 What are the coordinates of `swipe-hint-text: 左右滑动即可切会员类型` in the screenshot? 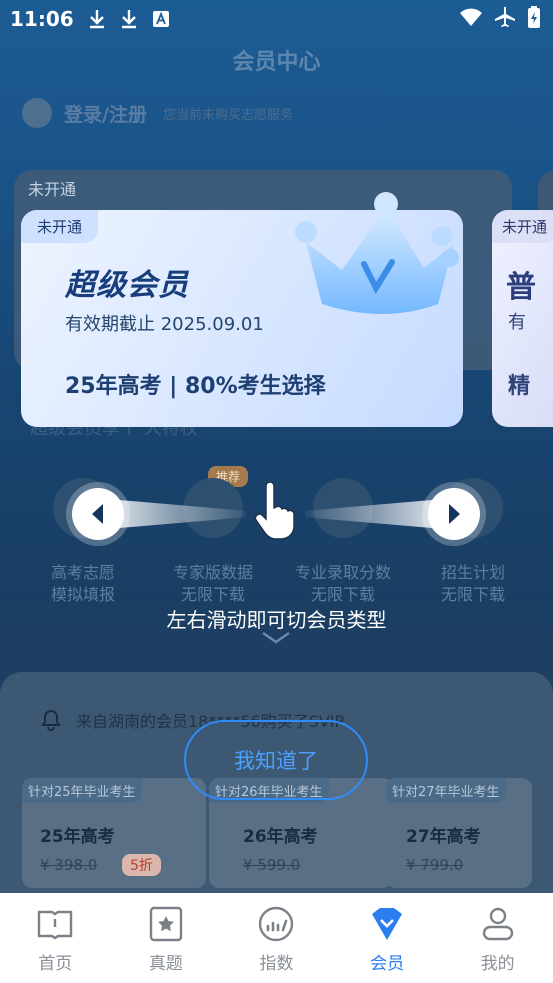 It's located at (276, 620).